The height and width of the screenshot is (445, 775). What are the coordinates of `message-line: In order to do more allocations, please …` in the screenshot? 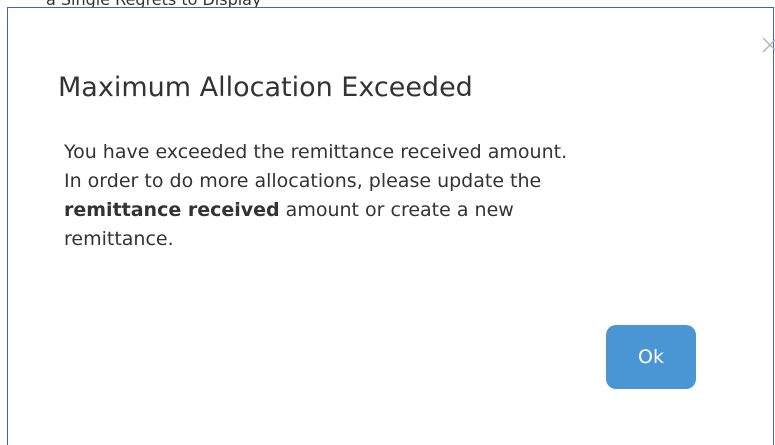 It's located at (303, 181).